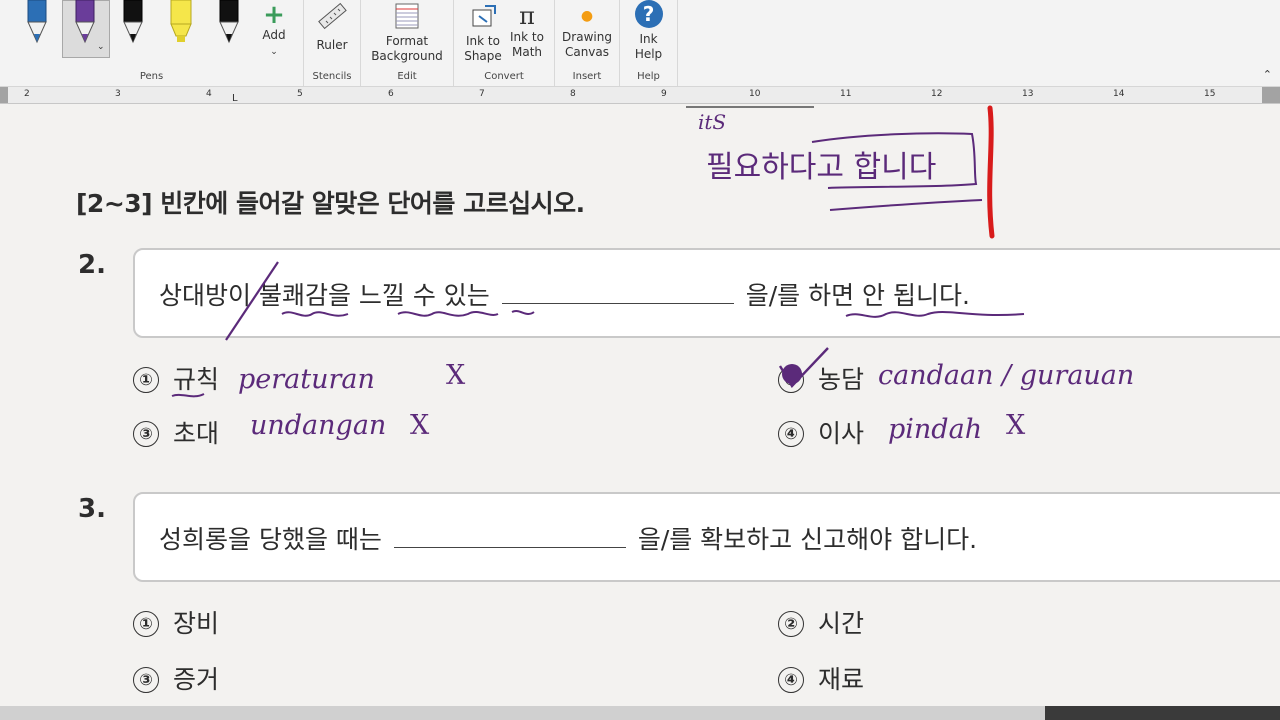 The width and height of the screenshot is (1280, 720). I want to click on horizontal-ruler: 2 3 4 5 6 7 8 9 10 11 12 13 14 15 L, so click(640, 95).